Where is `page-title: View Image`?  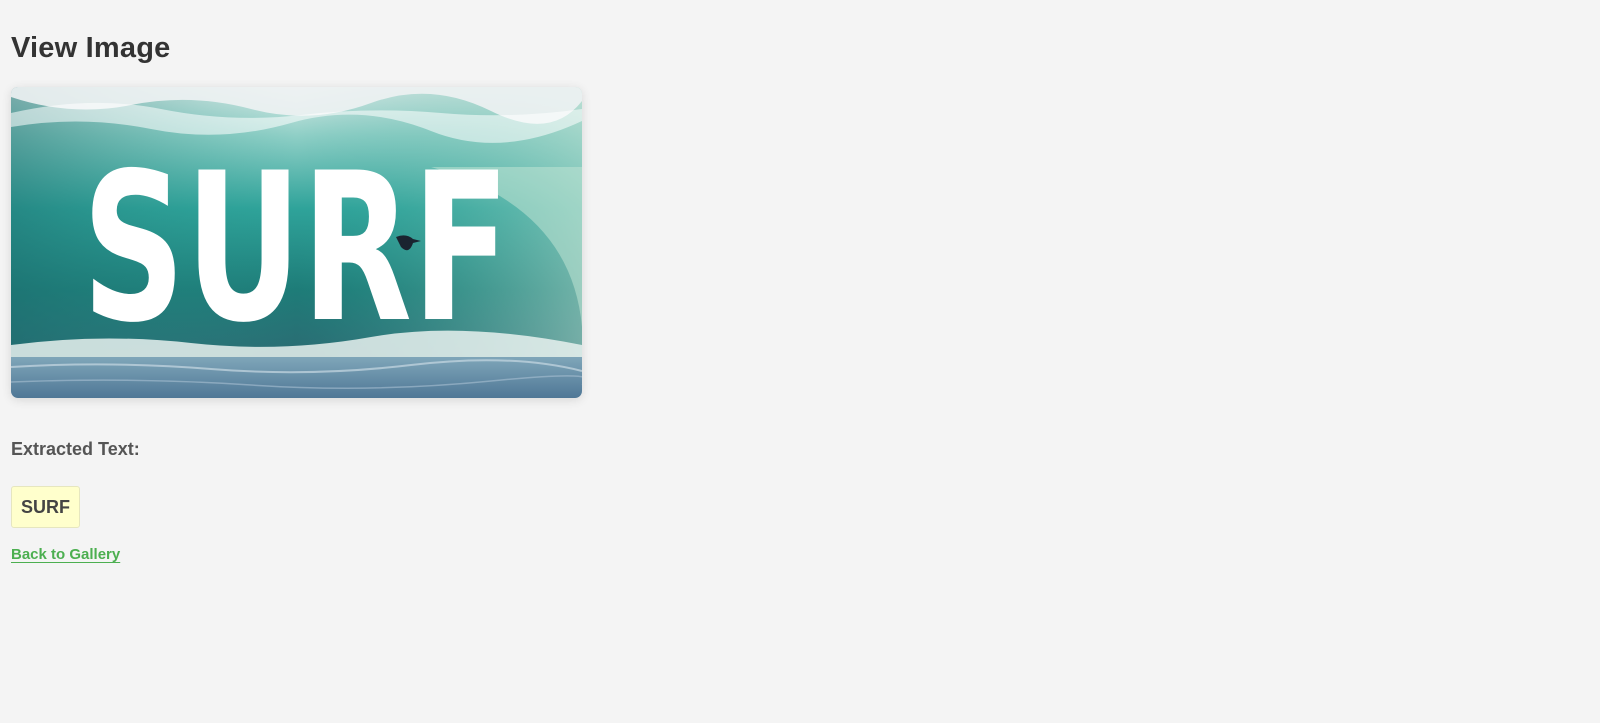
page-title: View Image is located at coordinates (91, 48).